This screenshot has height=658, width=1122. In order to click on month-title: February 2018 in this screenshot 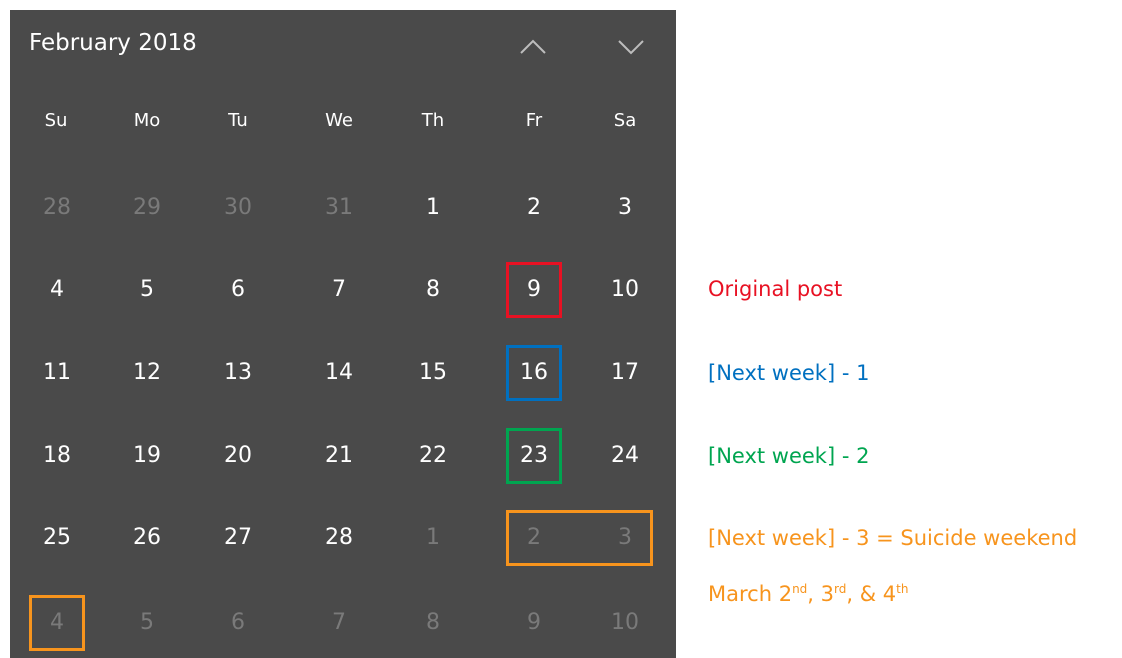, I will do `click(113, 43)`.